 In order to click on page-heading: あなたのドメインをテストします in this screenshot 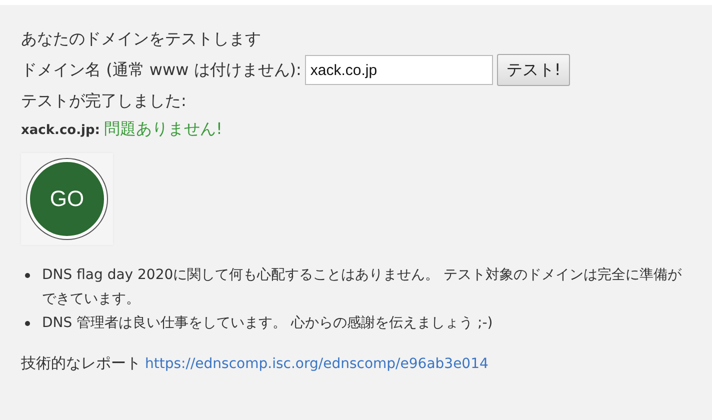, I will do `click(141, 39)`.